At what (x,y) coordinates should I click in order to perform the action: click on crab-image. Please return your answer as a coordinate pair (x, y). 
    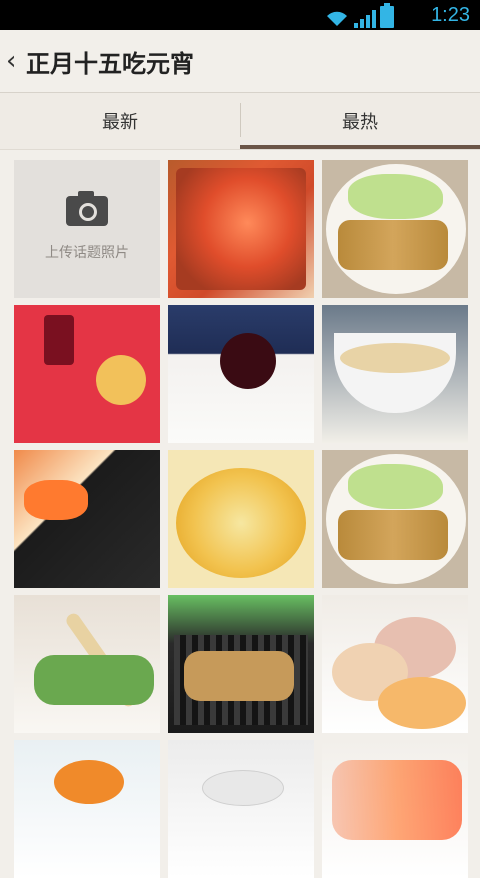
    Looking at the image, I should click on (241, 229).